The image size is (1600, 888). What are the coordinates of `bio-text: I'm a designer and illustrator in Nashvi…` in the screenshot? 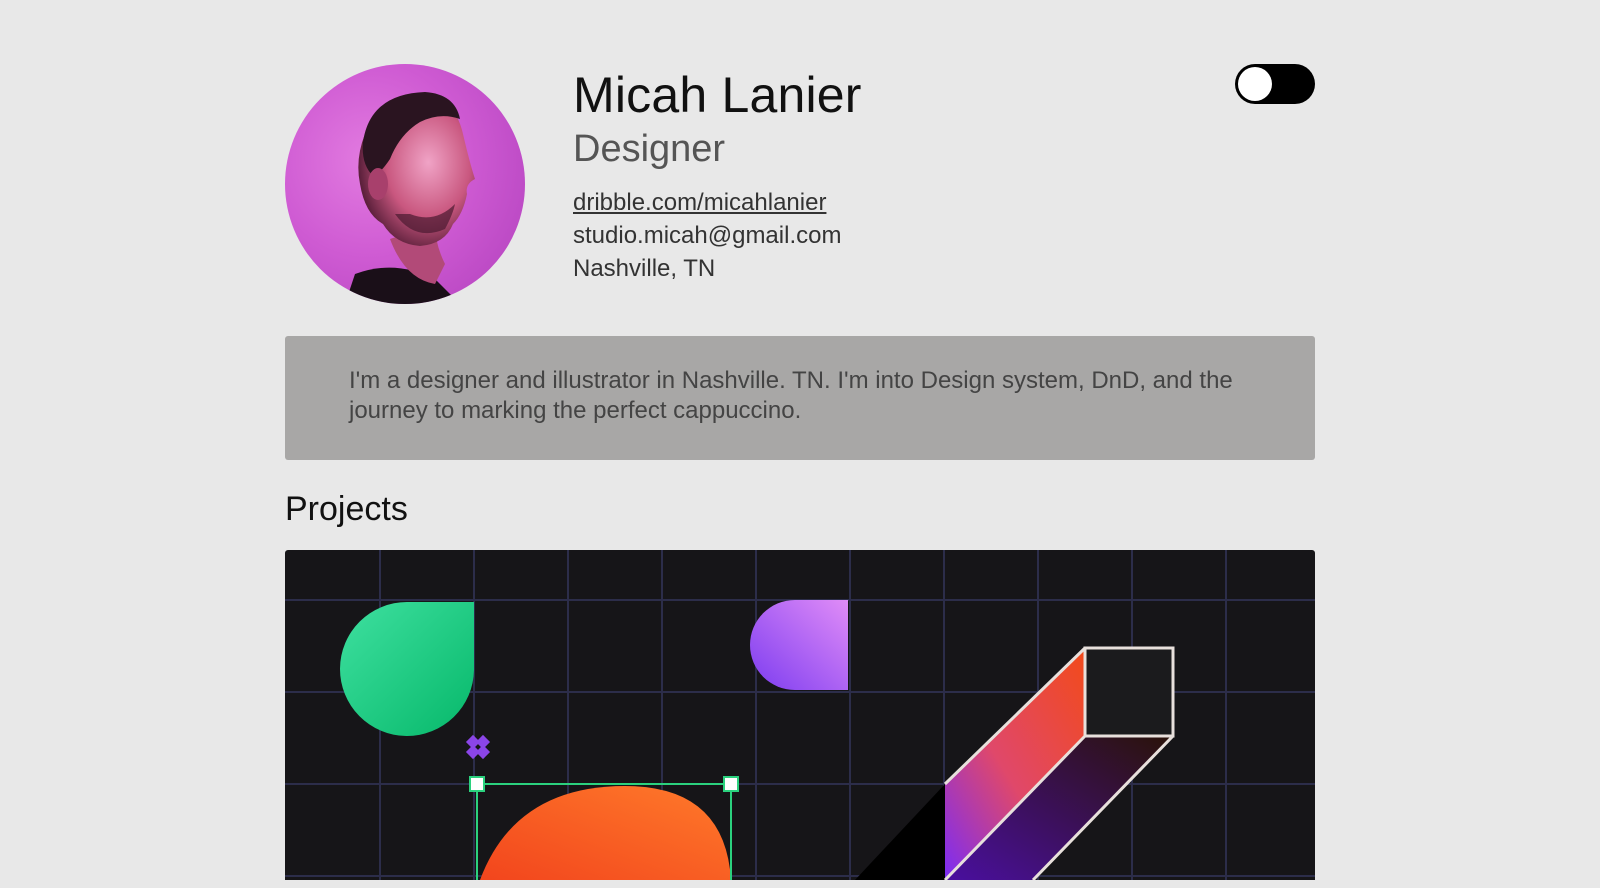 It's located at (791, 395).